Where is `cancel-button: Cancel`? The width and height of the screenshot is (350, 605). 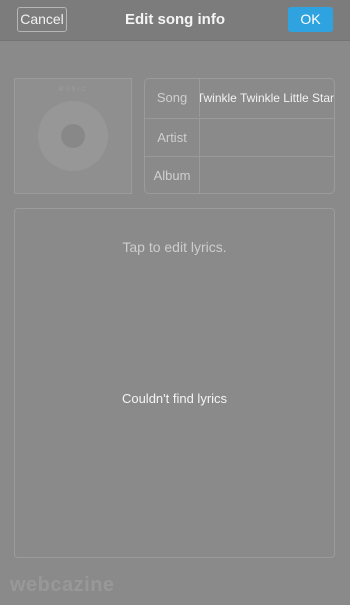
cancel-button: Cancel is located at coordinates (42, 19).